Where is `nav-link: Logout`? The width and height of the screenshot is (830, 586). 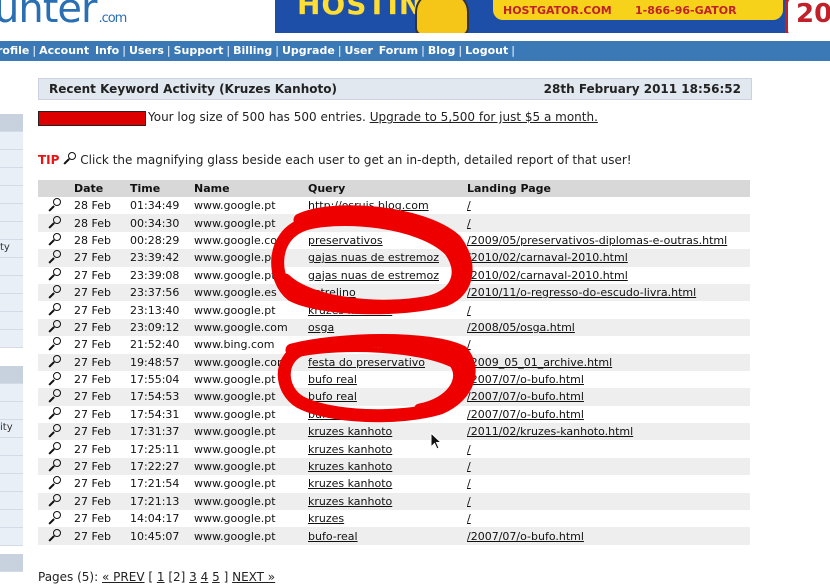 nav-link: Logout is located at coordinates (486, 50).